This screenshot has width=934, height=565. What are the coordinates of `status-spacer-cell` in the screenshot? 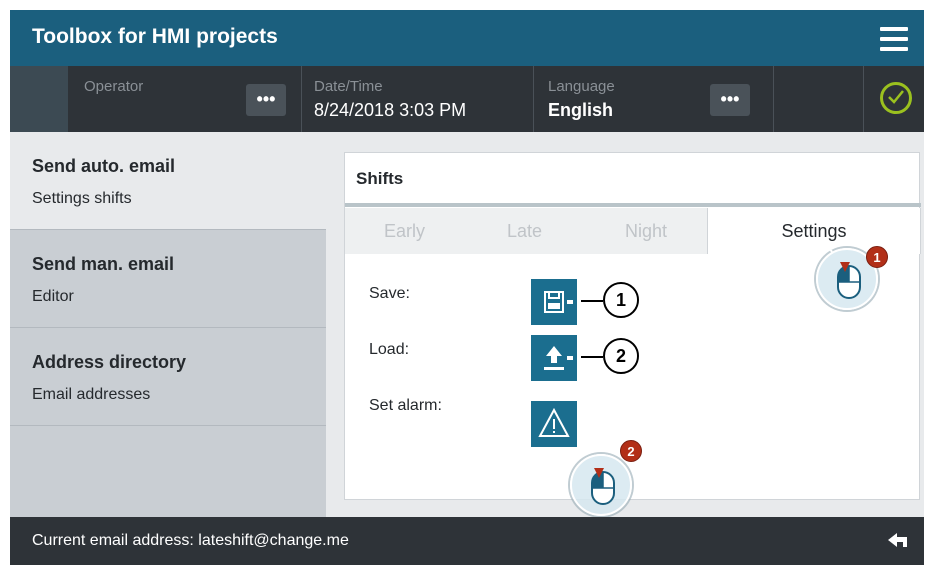 It's located at (819, 99).